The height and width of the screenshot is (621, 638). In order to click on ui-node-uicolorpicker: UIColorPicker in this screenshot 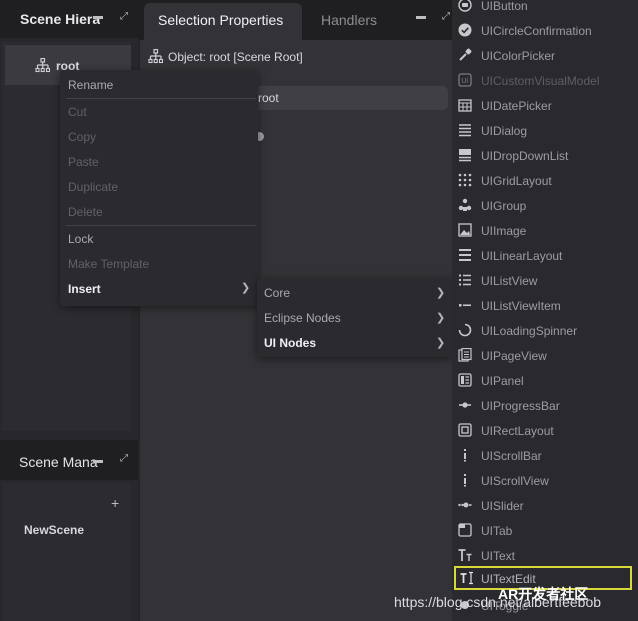, I will do `click(545, 55)`.